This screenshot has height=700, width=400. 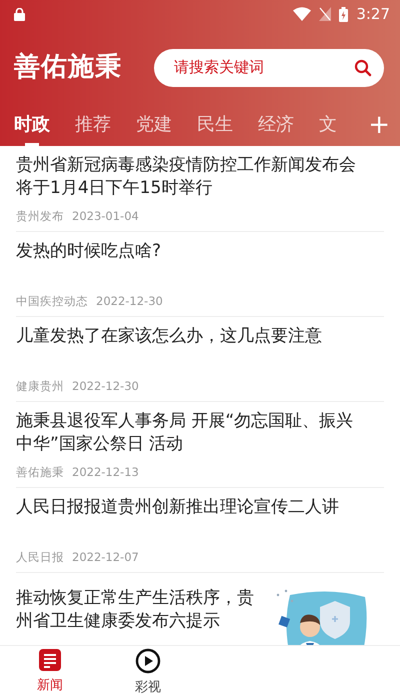 I want to click on search-field: 请搜索关键词, so click(x=247, y=67).